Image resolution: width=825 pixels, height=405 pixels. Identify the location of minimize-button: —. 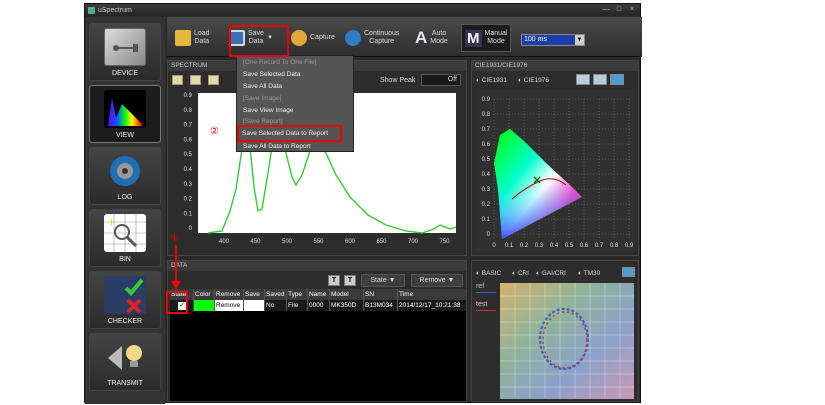
(606, 9).